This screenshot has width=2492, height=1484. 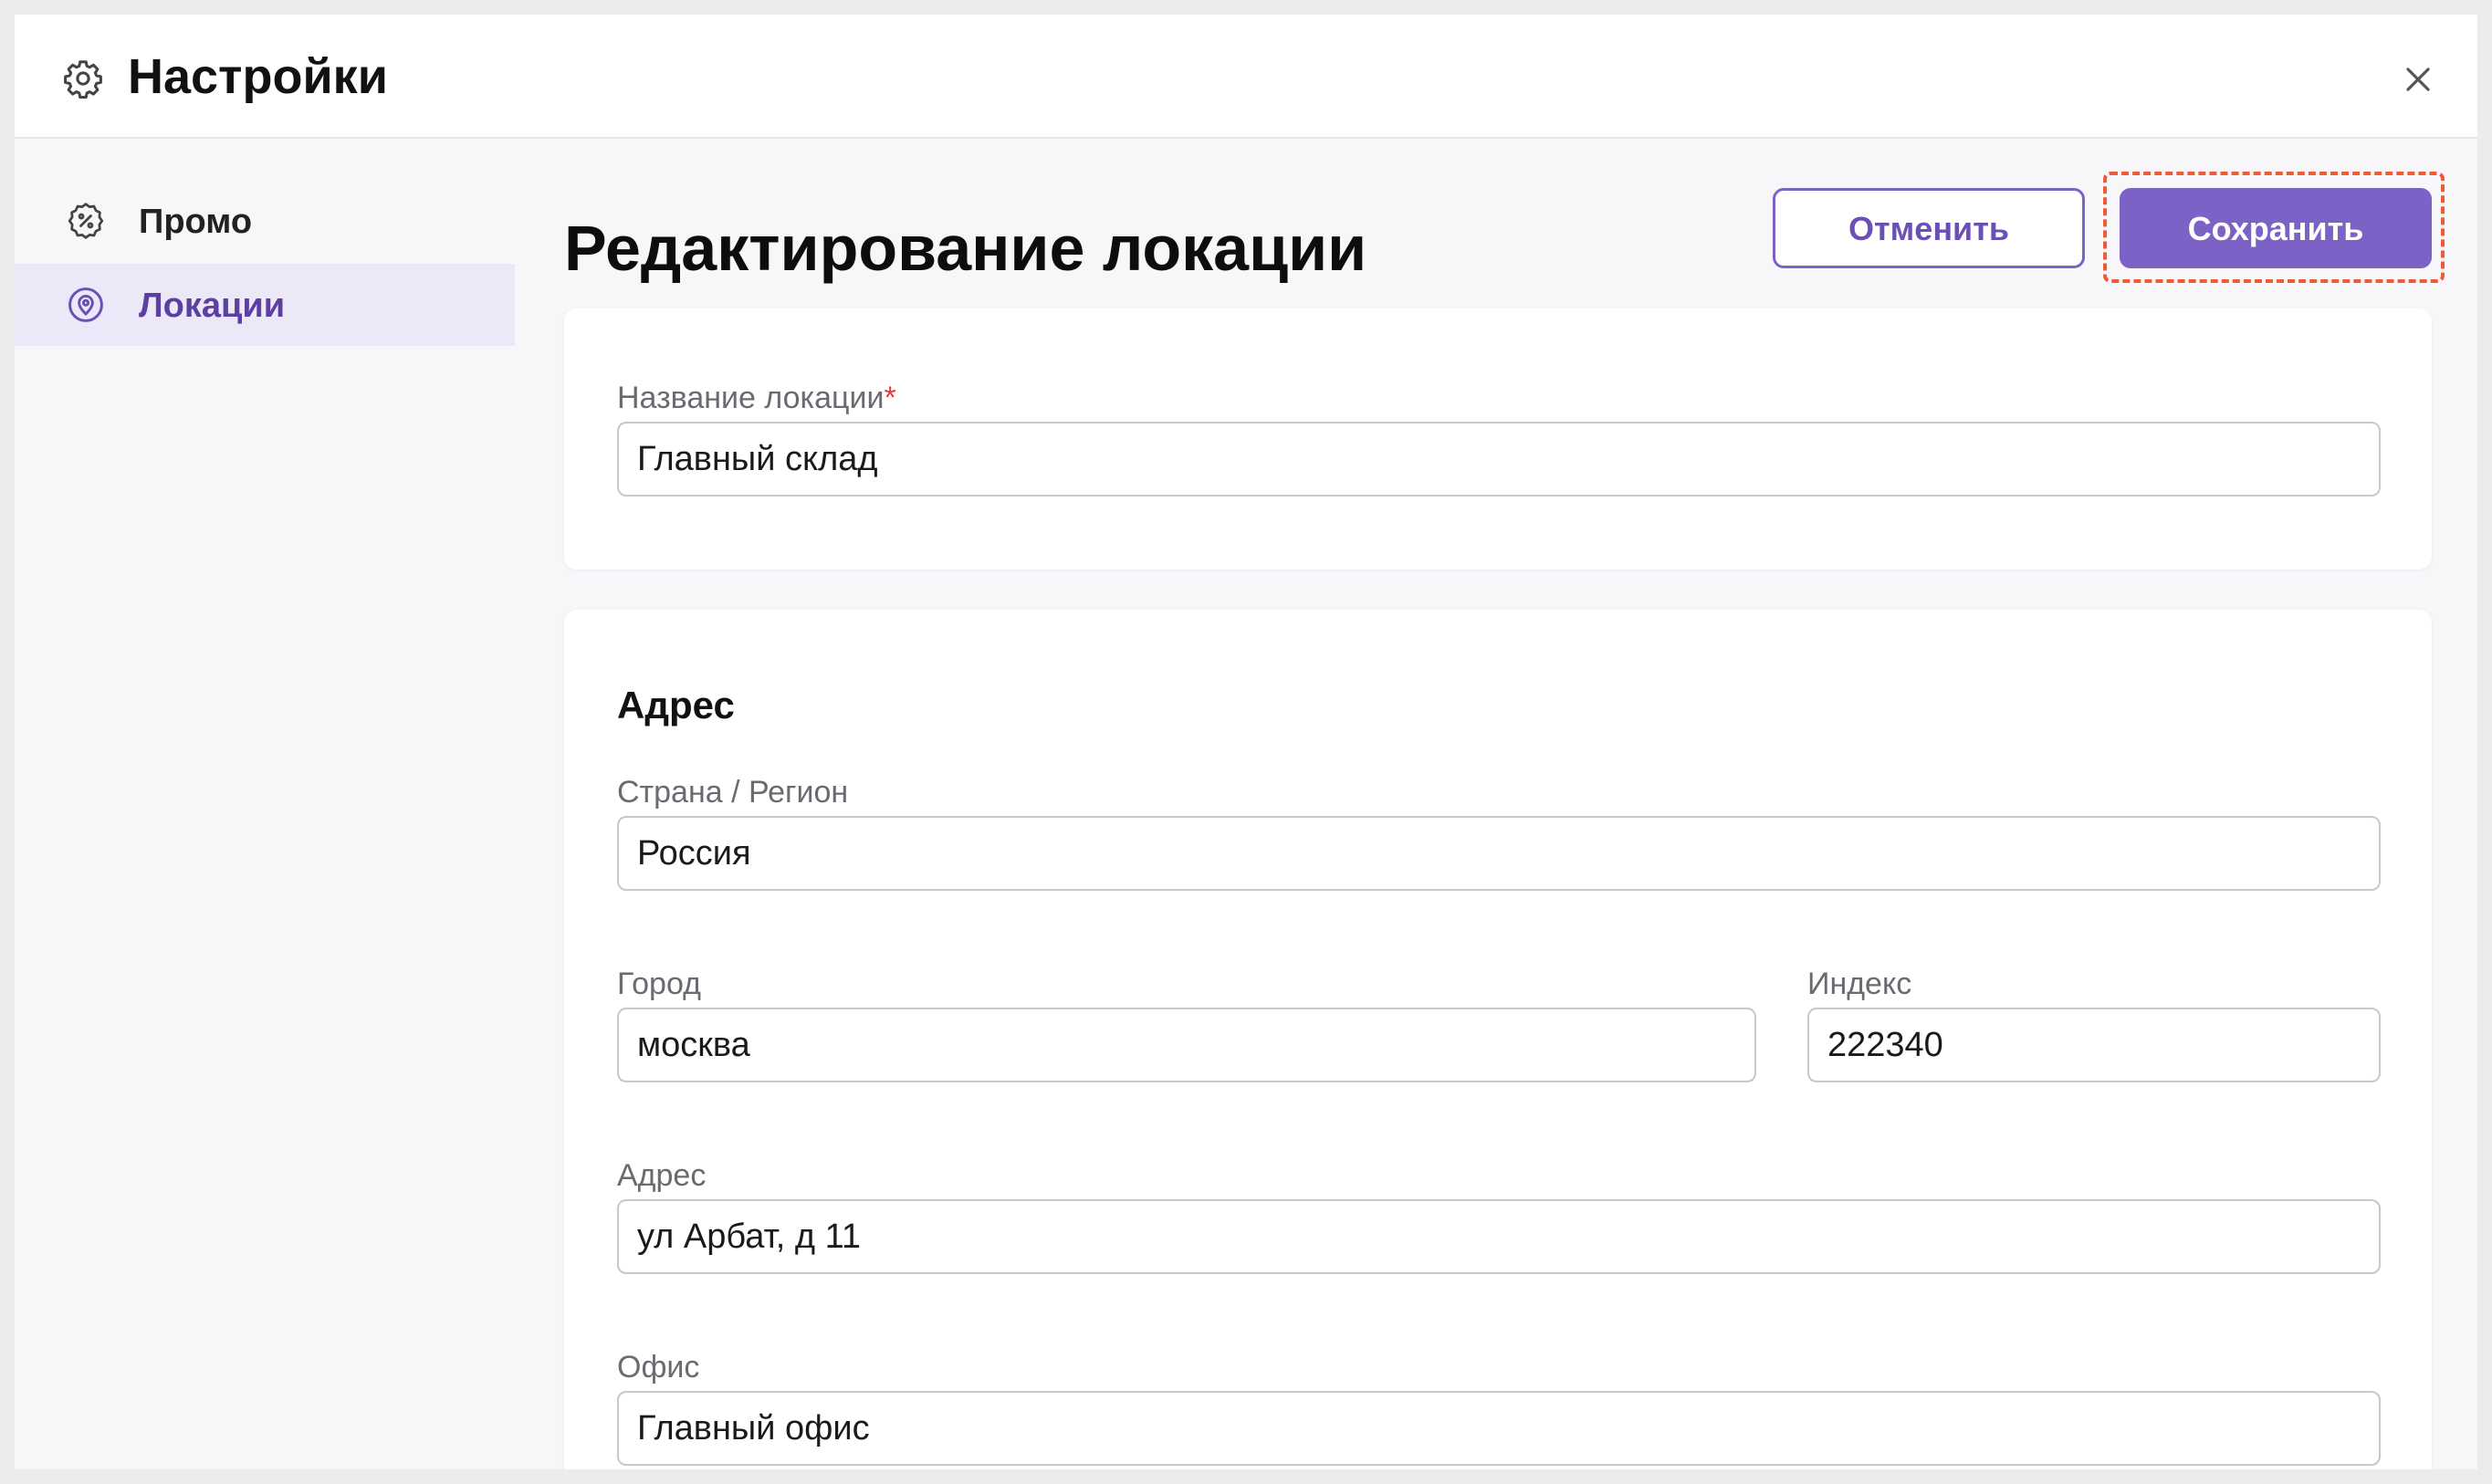 What do you see at coordinates (890, 398) in the screenshot?
I see `required-mark: *` at bounding box center [890, 398].